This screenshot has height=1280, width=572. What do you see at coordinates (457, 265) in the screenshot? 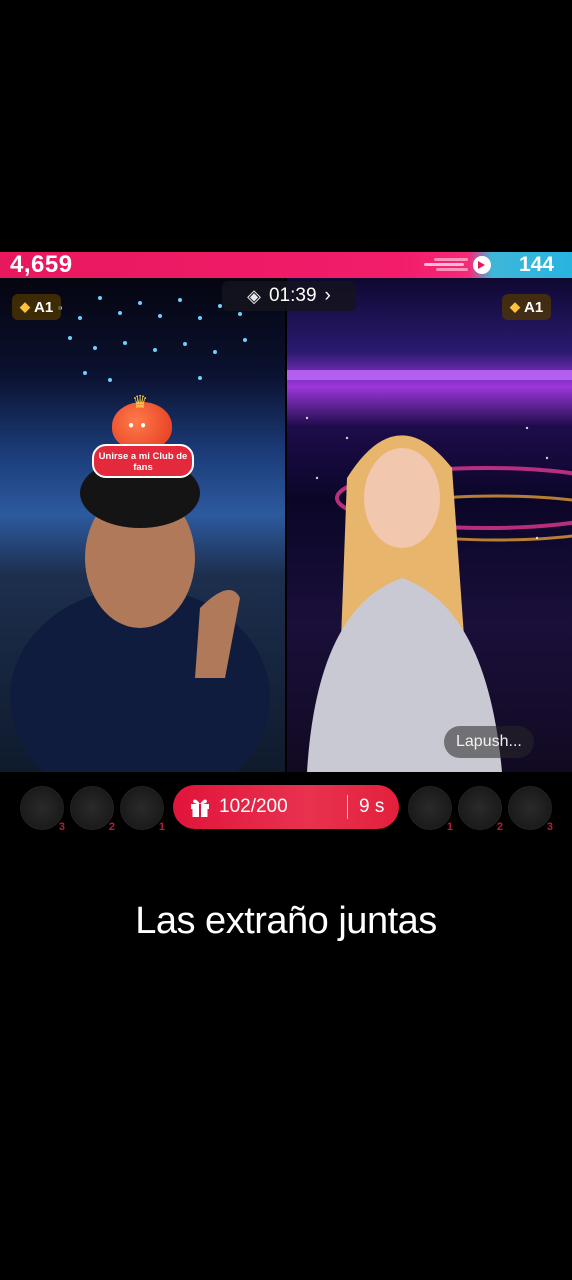
I see `streak-icon` at bounding box center [457, 265].